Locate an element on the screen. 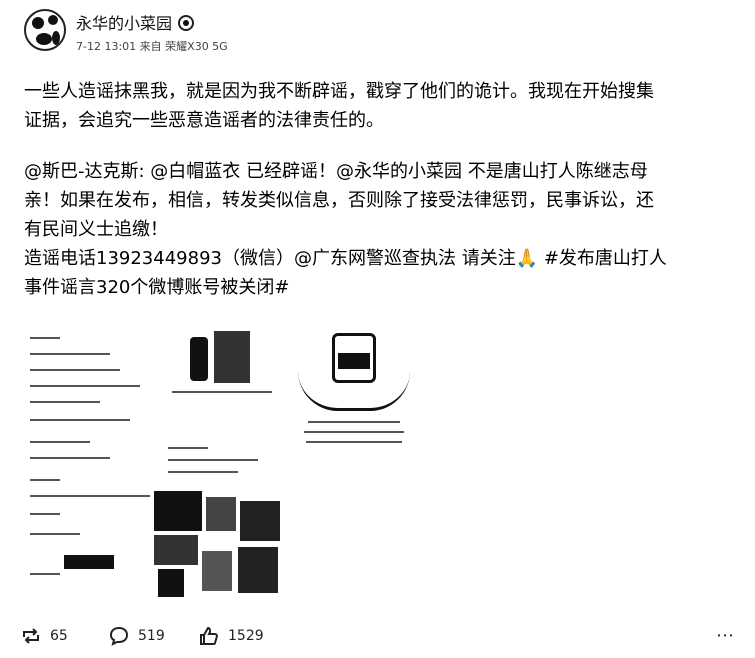  repost-count: 65 is located at coordinates (59, 636).